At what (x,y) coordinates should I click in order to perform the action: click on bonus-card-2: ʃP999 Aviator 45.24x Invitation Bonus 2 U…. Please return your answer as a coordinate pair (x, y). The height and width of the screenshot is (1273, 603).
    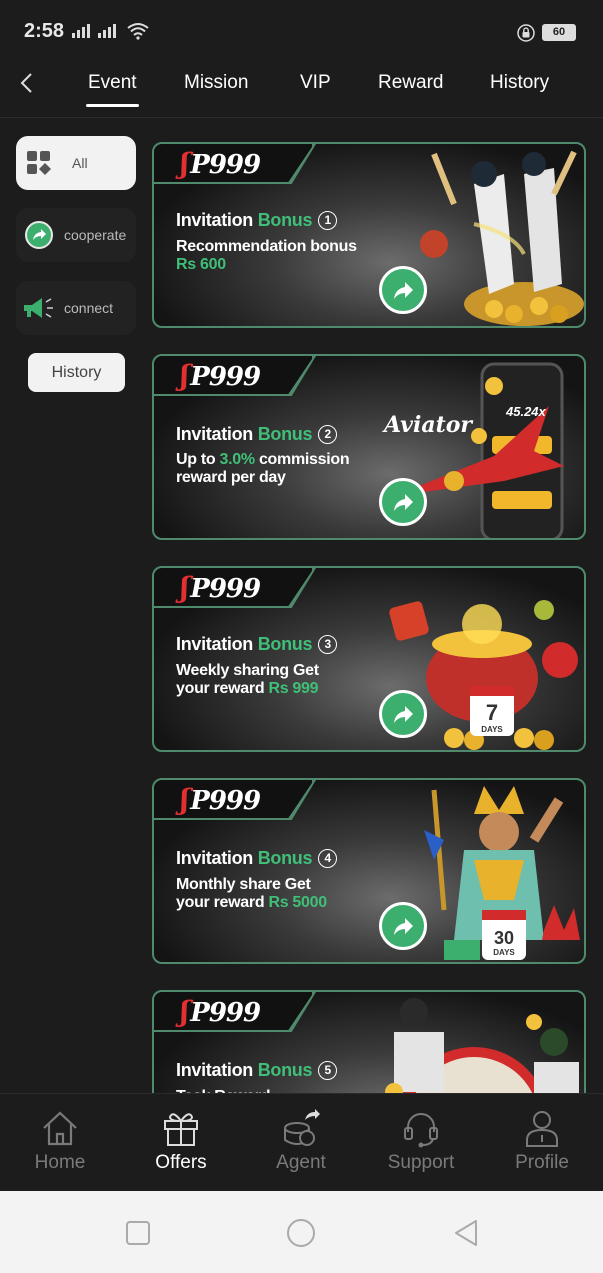
    Looking at the image, I should click on (369, 447).